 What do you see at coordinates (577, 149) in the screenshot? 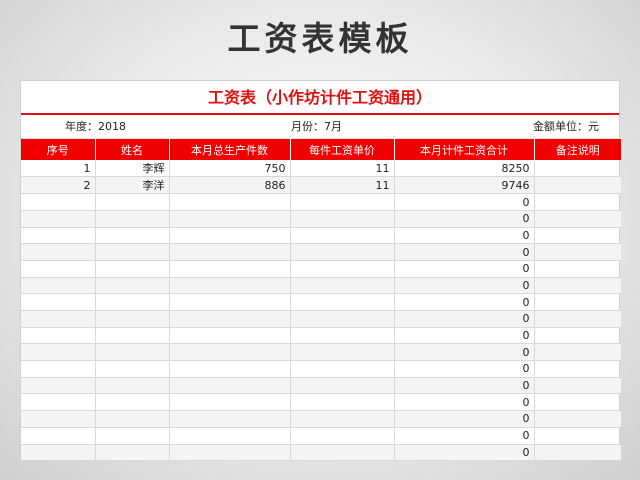
I see `col-header-notes: 备注说明` at bounding box center [577, 149].